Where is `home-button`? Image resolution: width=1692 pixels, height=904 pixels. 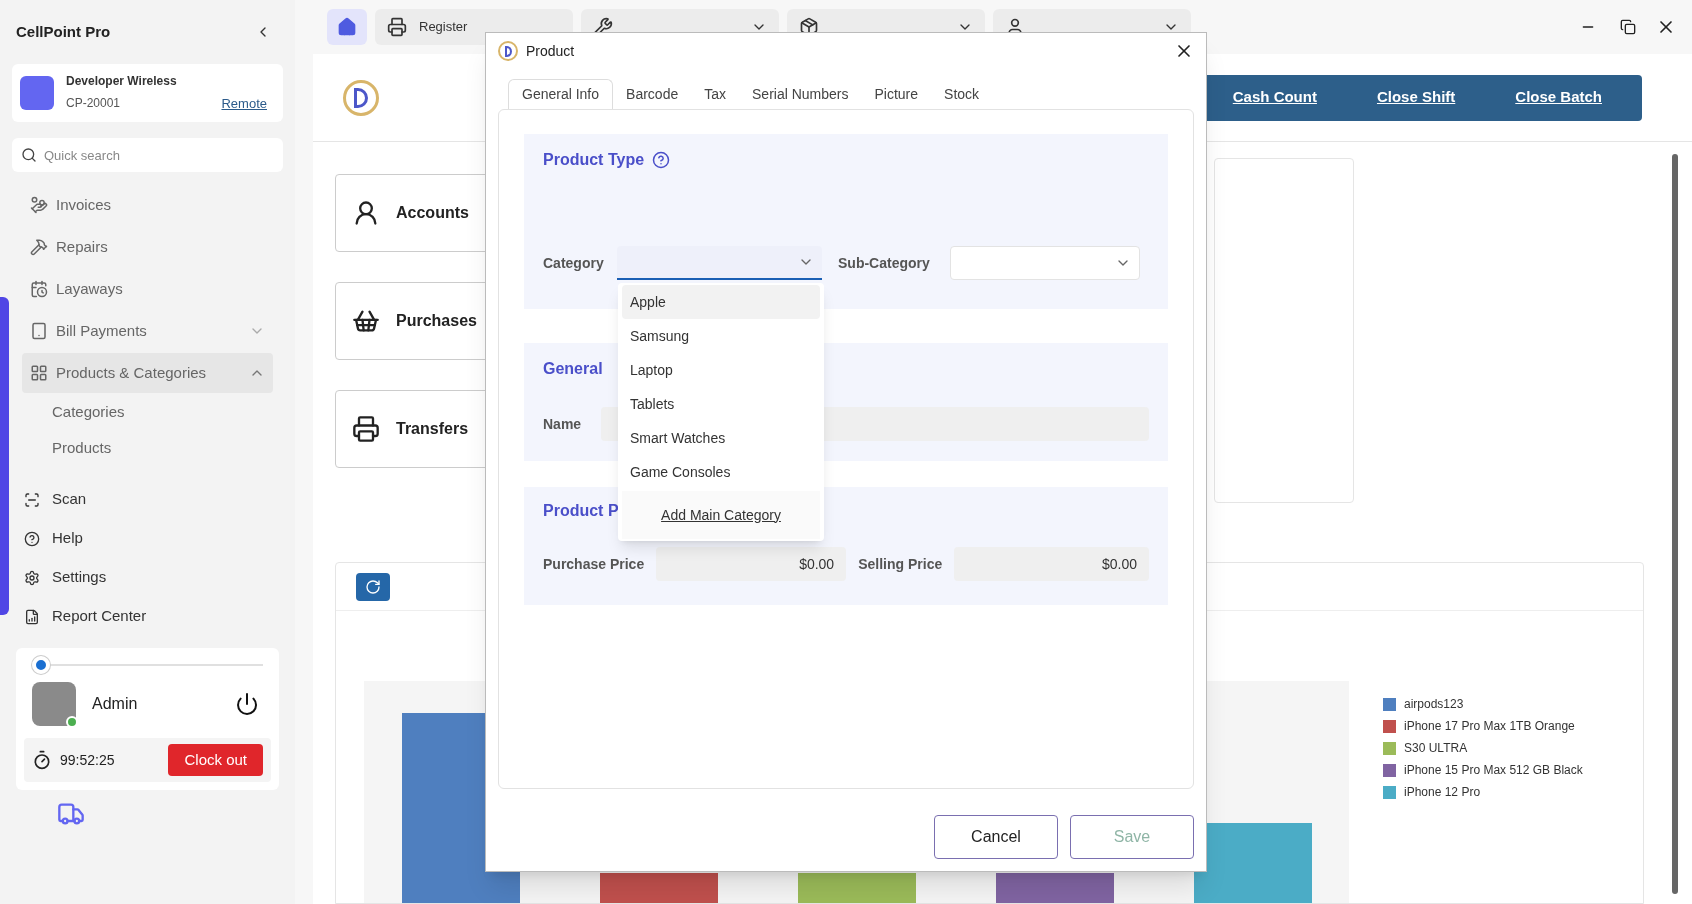 home-button is located at coordinates (347, 27).